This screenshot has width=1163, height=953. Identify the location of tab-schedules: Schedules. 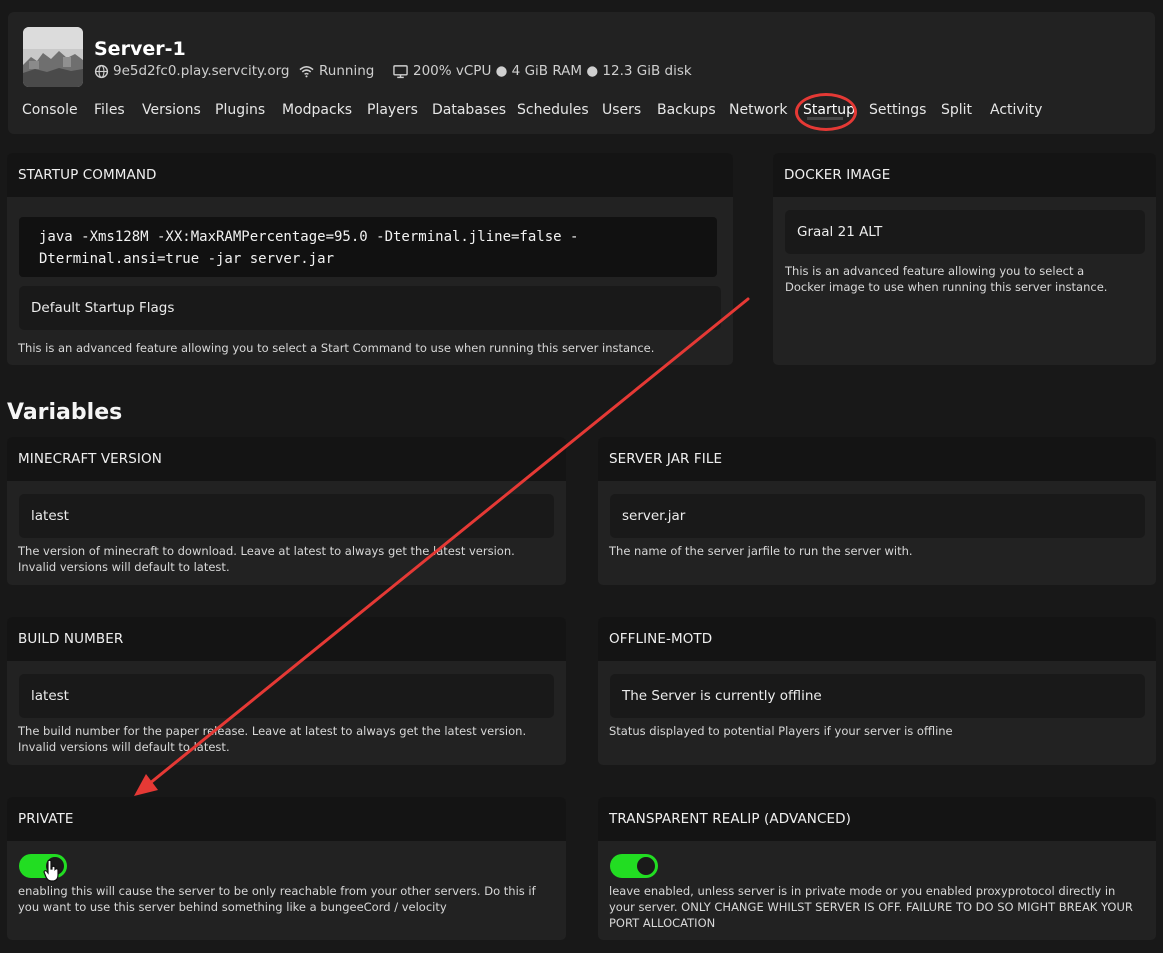
(553, 110).